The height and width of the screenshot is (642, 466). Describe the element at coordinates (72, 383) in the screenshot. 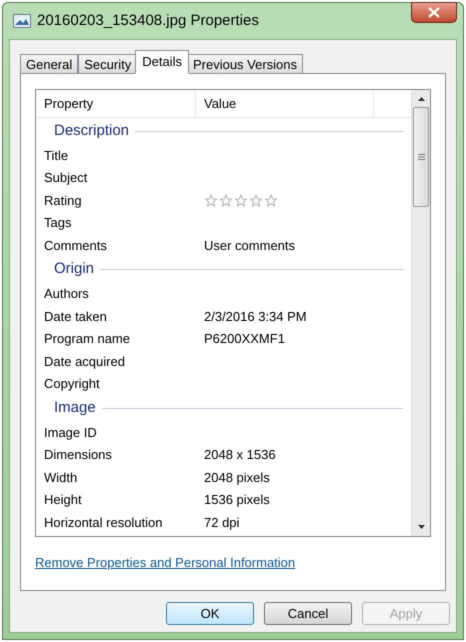

I see `property-name: Copyright` at that location.